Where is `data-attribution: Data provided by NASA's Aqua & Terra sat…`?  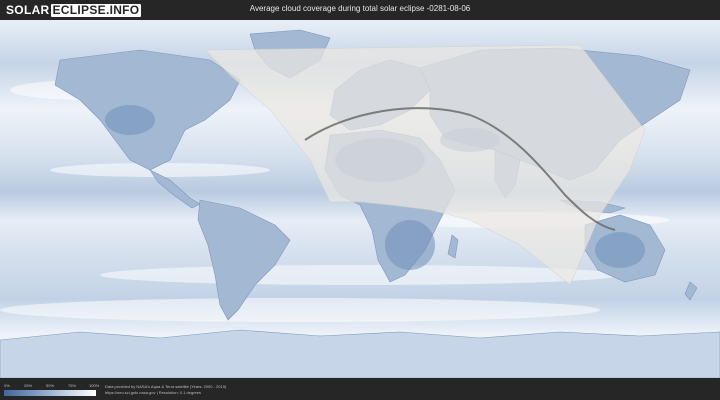
data-attribution: Data provided by NASA's Aqua & Terra sat… is located at coordinates (165, 390).